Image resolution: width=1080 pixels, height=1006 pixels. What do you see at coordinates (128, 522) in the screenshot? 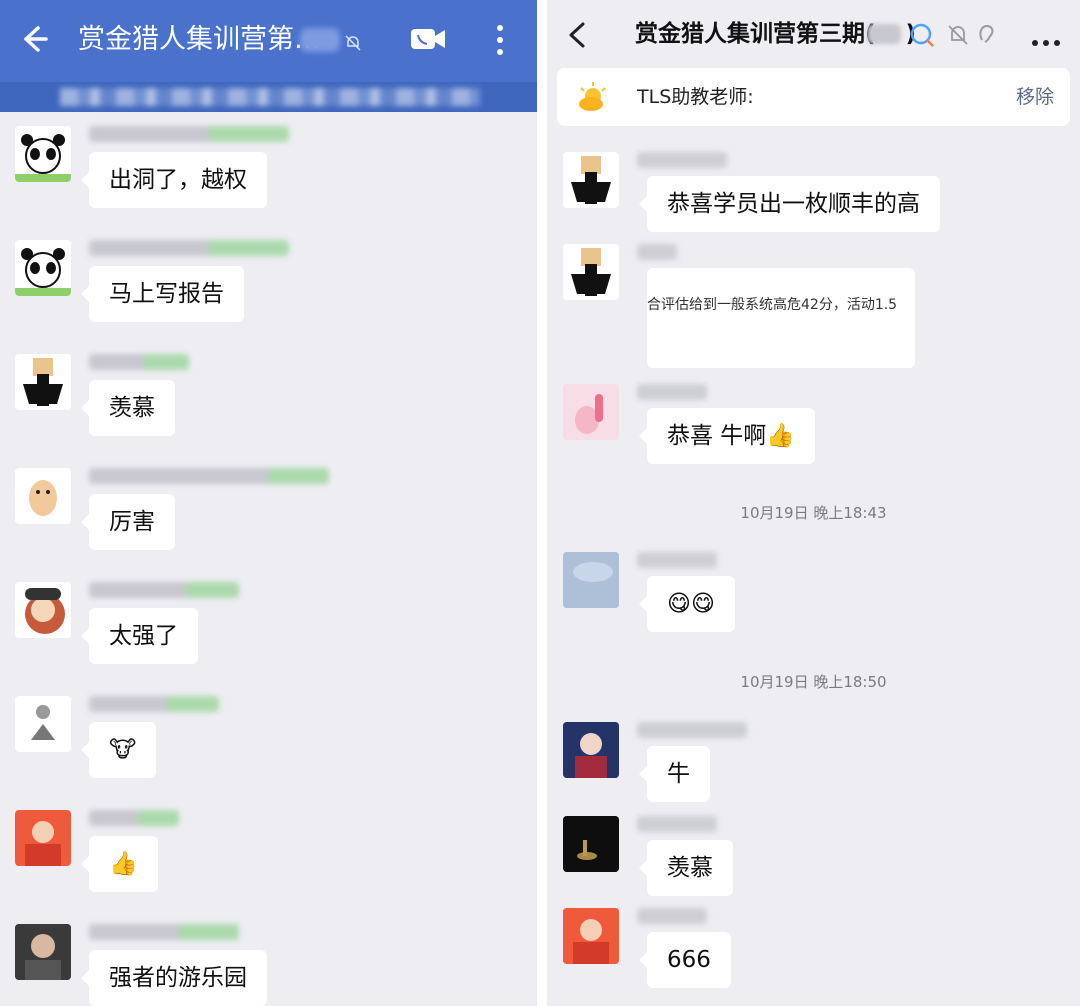
I see `message-bubble: 厉害` at bounding box center [128, 522].